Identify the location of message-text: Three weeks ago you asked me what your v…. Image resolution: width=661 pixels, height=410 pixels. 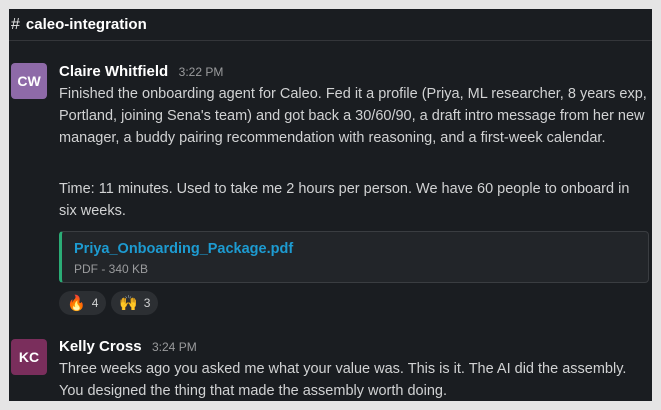
(343, 380).